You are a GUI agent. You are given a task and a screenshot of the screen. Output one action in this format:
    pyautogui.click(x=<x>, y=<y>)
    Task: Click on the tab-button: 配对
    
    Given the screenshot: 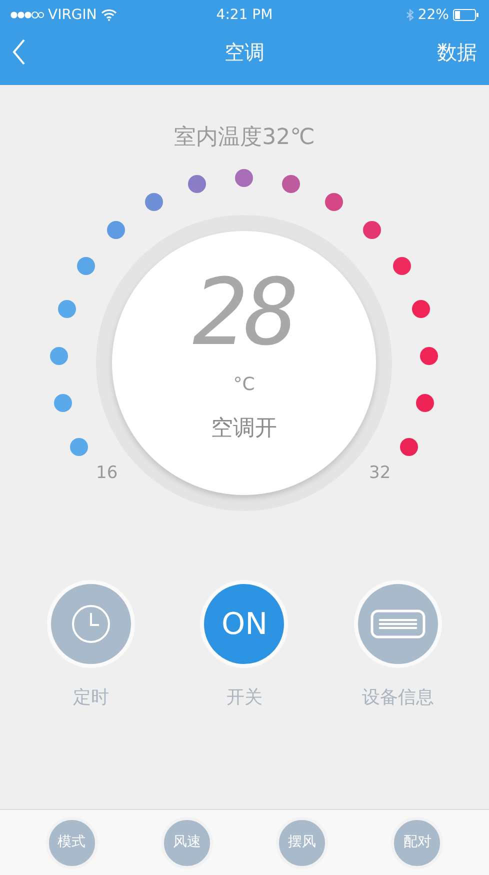 What is the action you would take?
    pyautogui.click(x=417, y=842)
    